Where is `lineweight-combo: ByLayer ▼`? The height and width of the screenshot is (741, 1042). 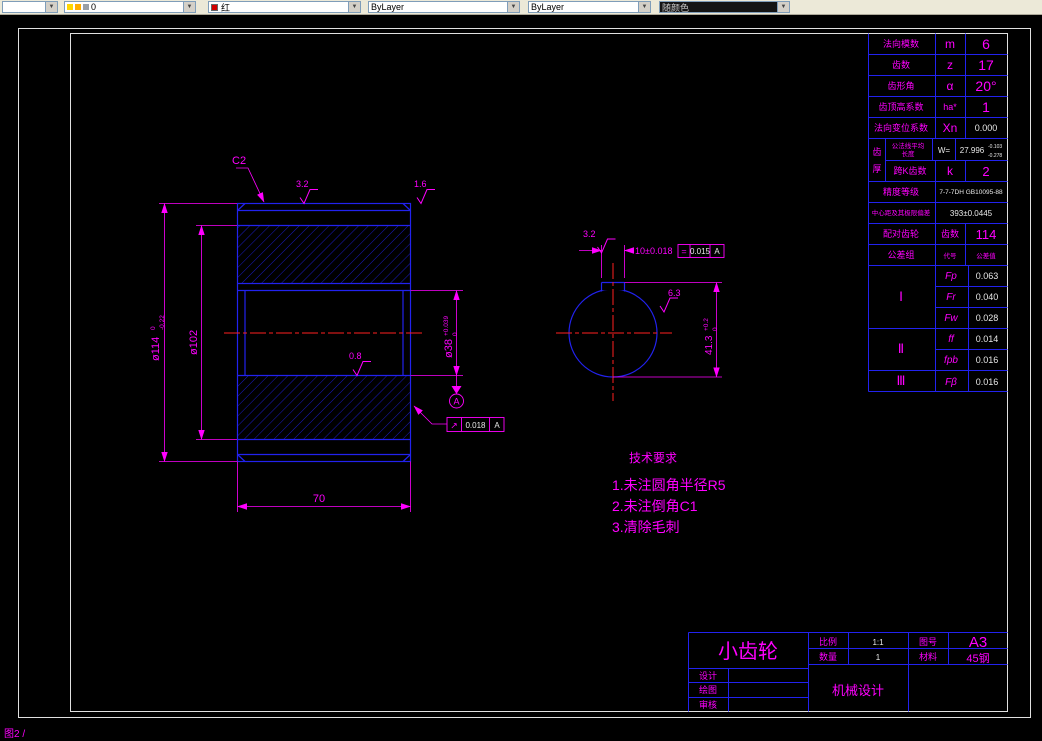
lineweight-combo: ByLayer ▼ is located at coordinates (589, 7).